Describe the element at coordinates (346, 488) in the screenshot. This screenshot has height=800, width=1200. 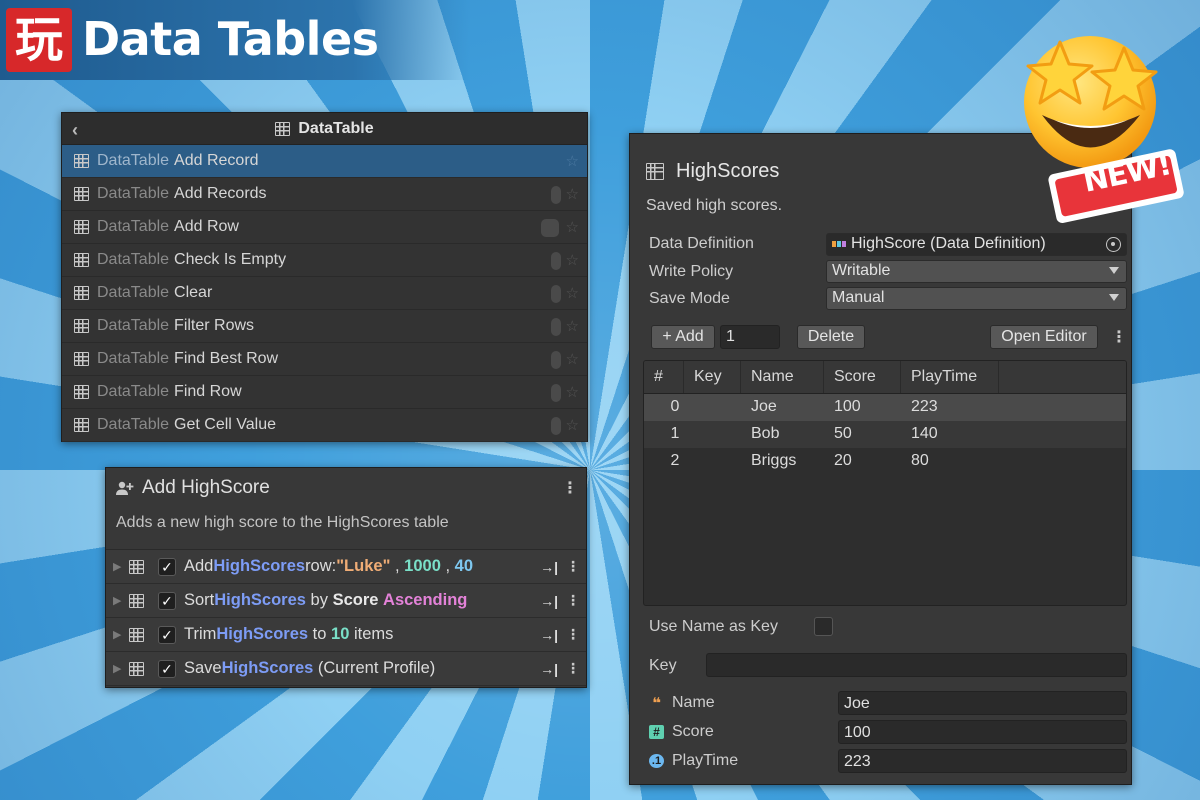
I see `action-title-bar: Add HighScore ⋮` at that location.